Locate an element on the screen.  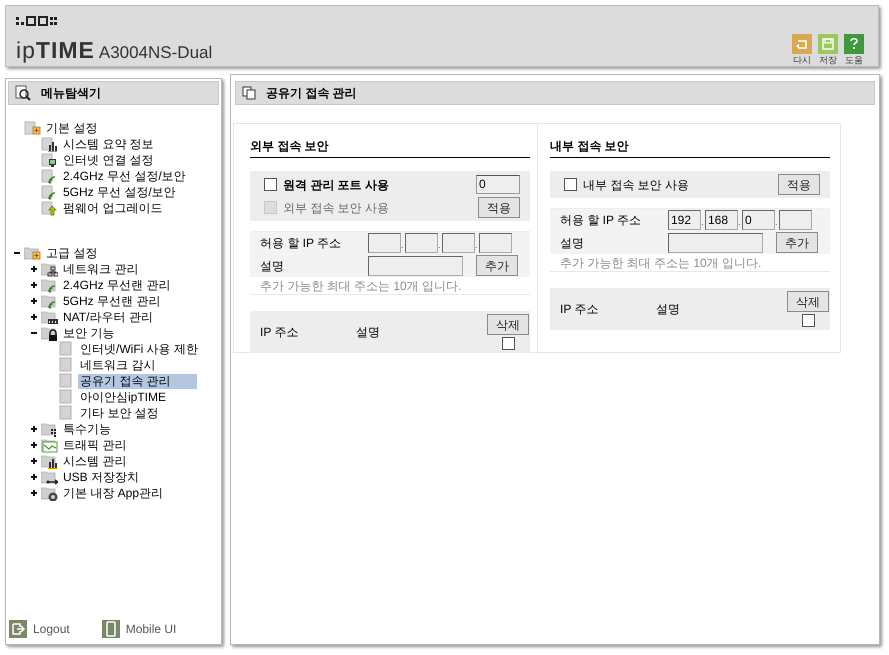
section-title: 외부 접속 보안 is located at coordinates (390, 147).